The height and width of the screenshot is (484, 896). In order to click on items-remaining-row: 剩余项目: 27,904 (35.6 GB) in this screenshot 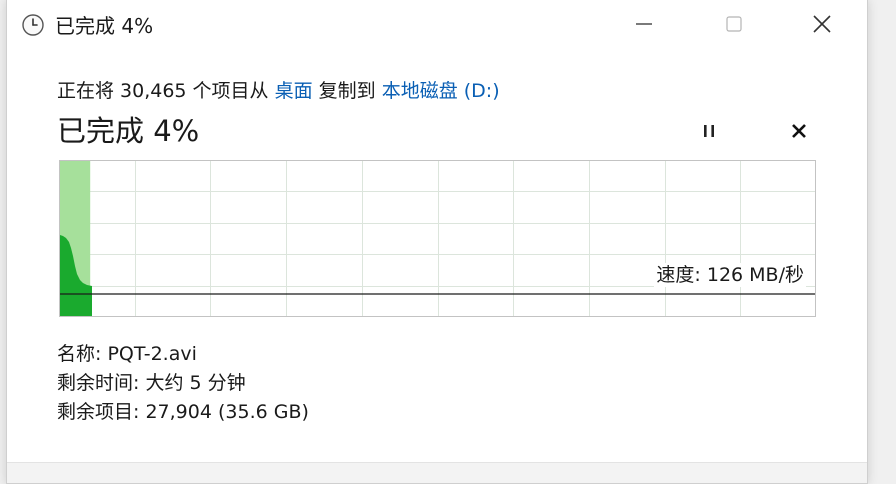, I will do `click(183, 412)`.